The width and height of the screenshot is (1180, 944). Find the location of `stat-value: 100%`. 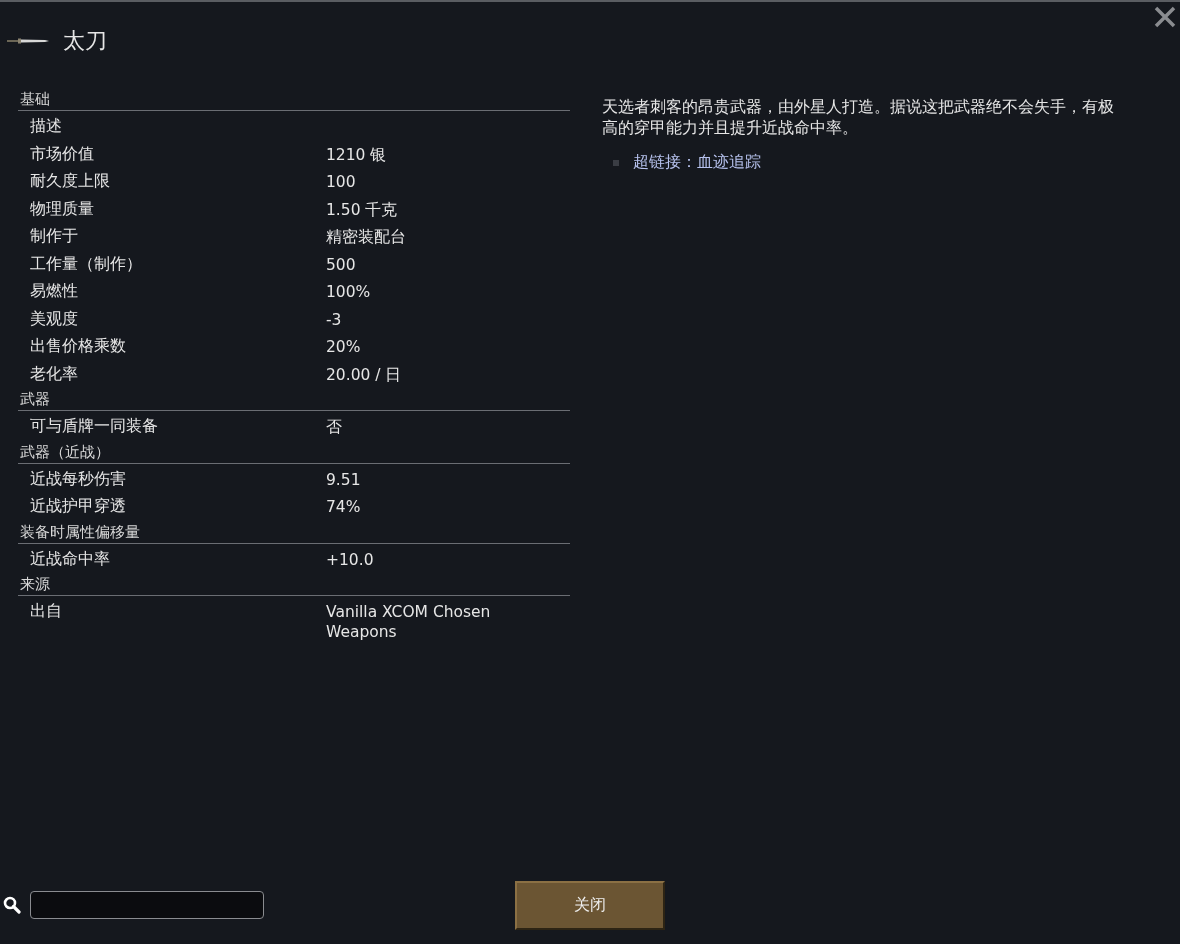

stat-value: 100% is located at coordinates (349, 292).